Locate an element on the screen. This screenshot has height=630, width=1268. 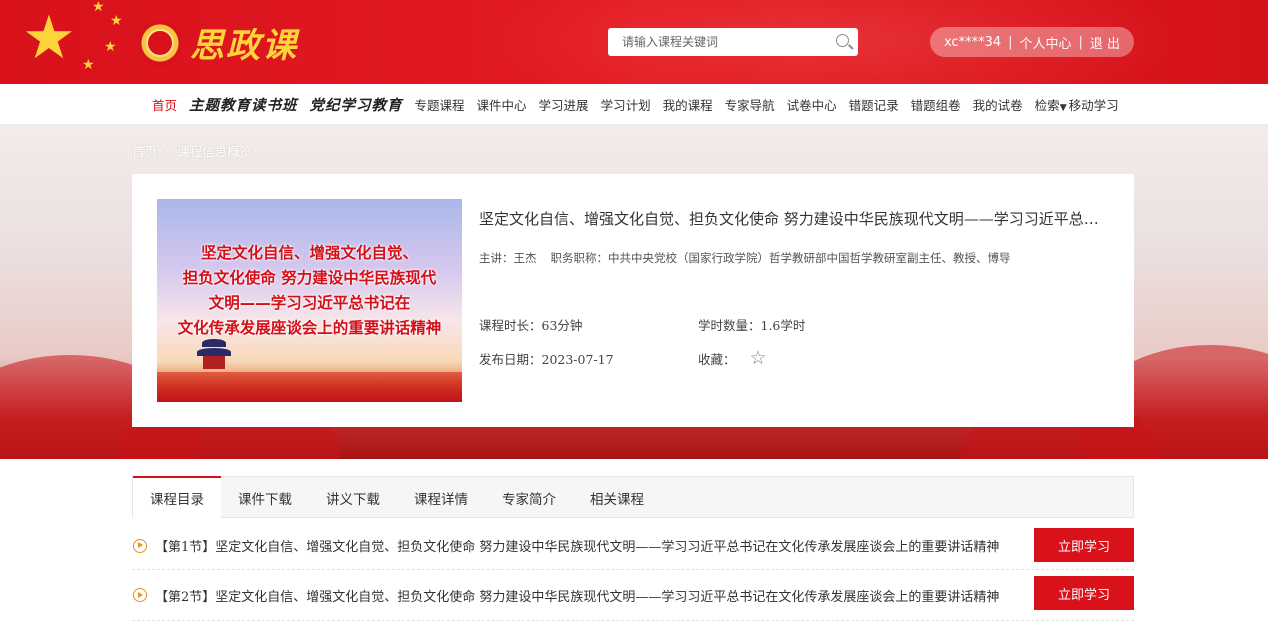
nav-item-search-dropdown: 检索▼ is located at coordinates (1051, 104).